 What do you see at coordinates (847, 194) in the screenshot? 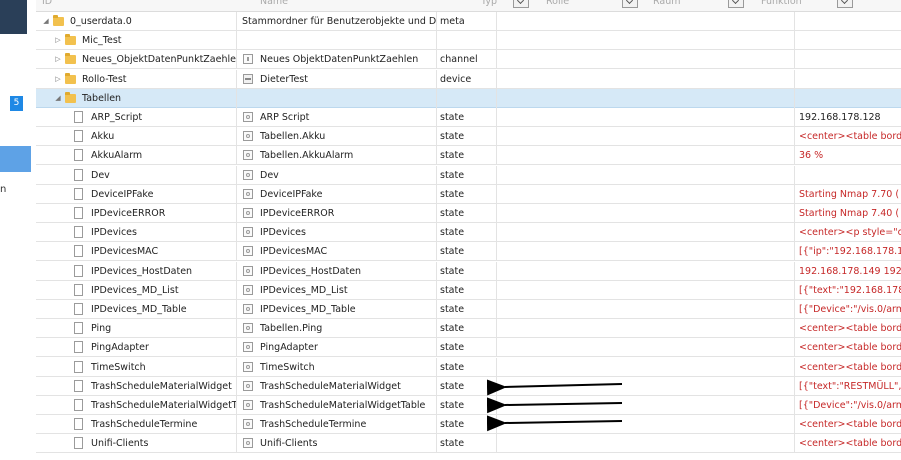
I see `row-value-cell: Starting Nmap 7.70 ( h` at bounding box center [847, 194].